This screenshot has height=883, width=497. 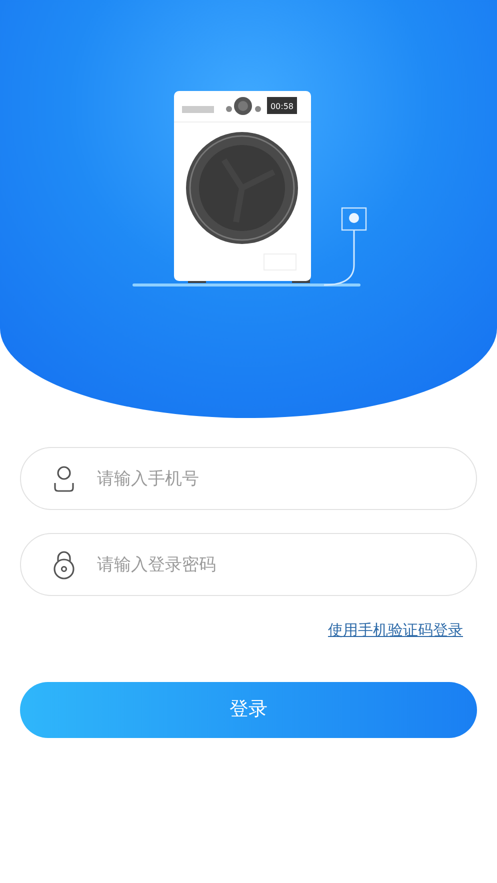 What do you see at coordinates (64, 478) in the screenshot?
I see `user-icon` at bounding box center [64, 478].